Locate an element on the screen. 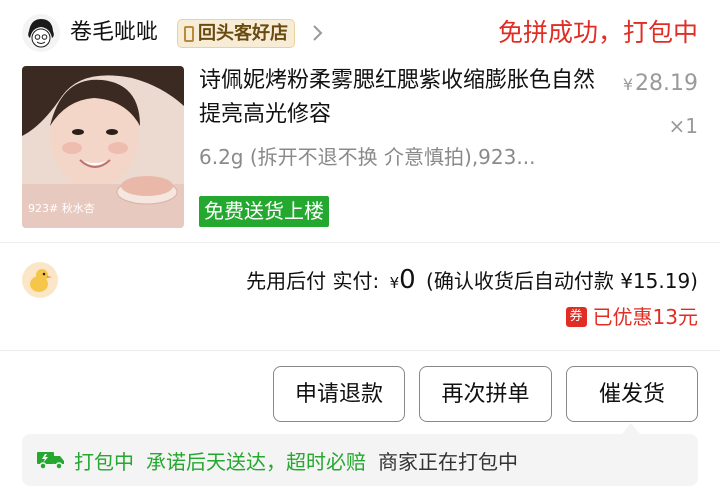  paid-amount: 0 is located at coordinates (407, 280).